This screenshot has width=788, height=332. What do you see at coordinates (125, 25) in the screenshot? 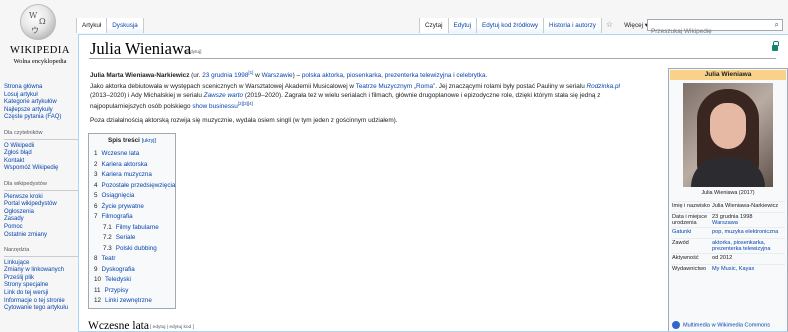
I see `tab-discussion: Dyskusja` at bounding box center [125, 25].